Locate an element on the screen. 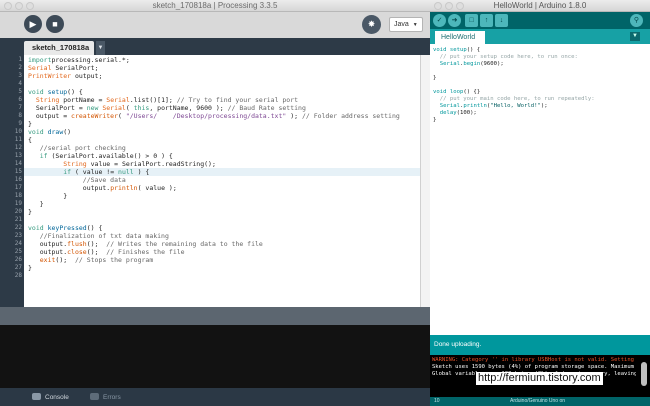 The image size is (650, 406). magnifier-icon: ⚲ is located at coordinates (636, 20).